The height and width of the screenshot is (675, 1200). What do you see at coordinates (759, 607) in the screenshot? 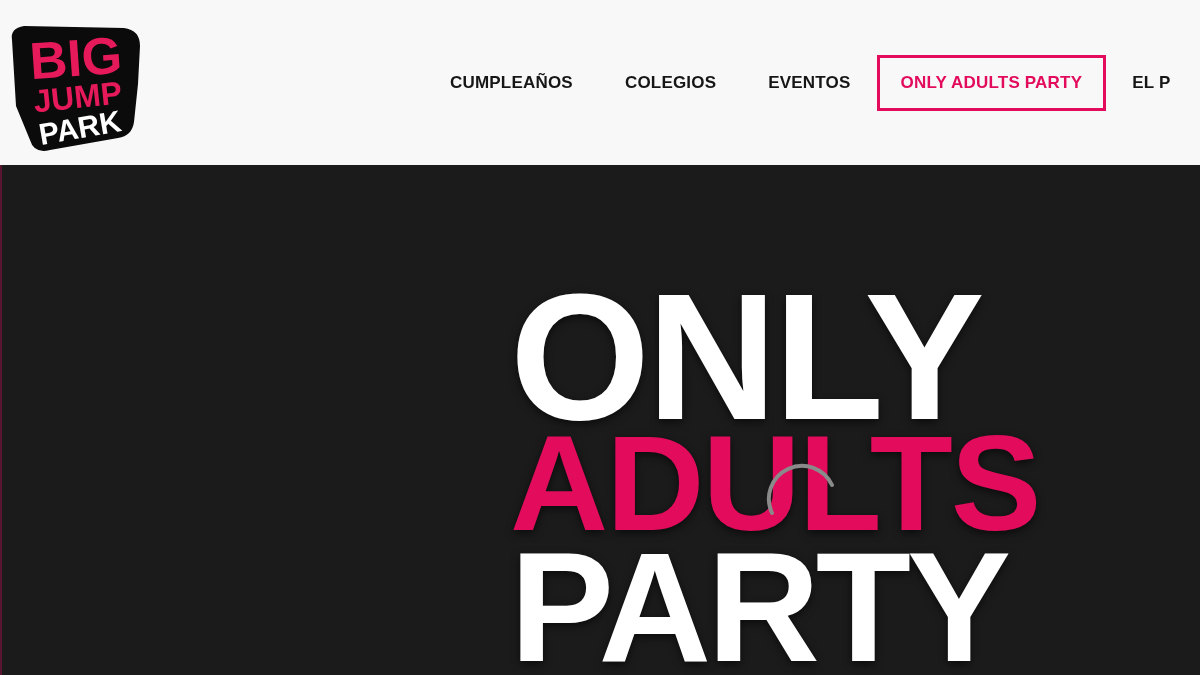
I see `hero-heading-line: PARTY` at bounding box center [759, 607].